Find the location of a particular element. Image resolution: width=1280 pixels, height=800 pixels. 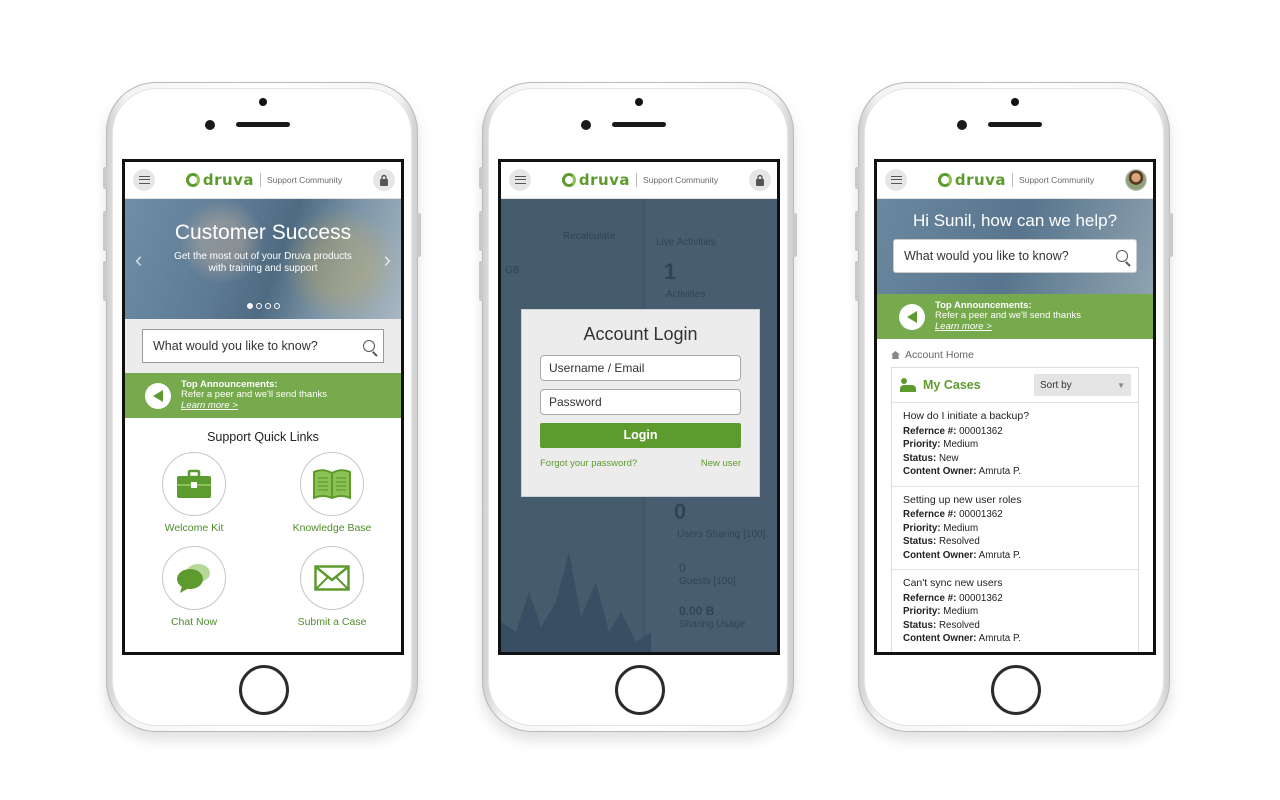

field-label: Content Owner: is located at coordinates (940, 471).